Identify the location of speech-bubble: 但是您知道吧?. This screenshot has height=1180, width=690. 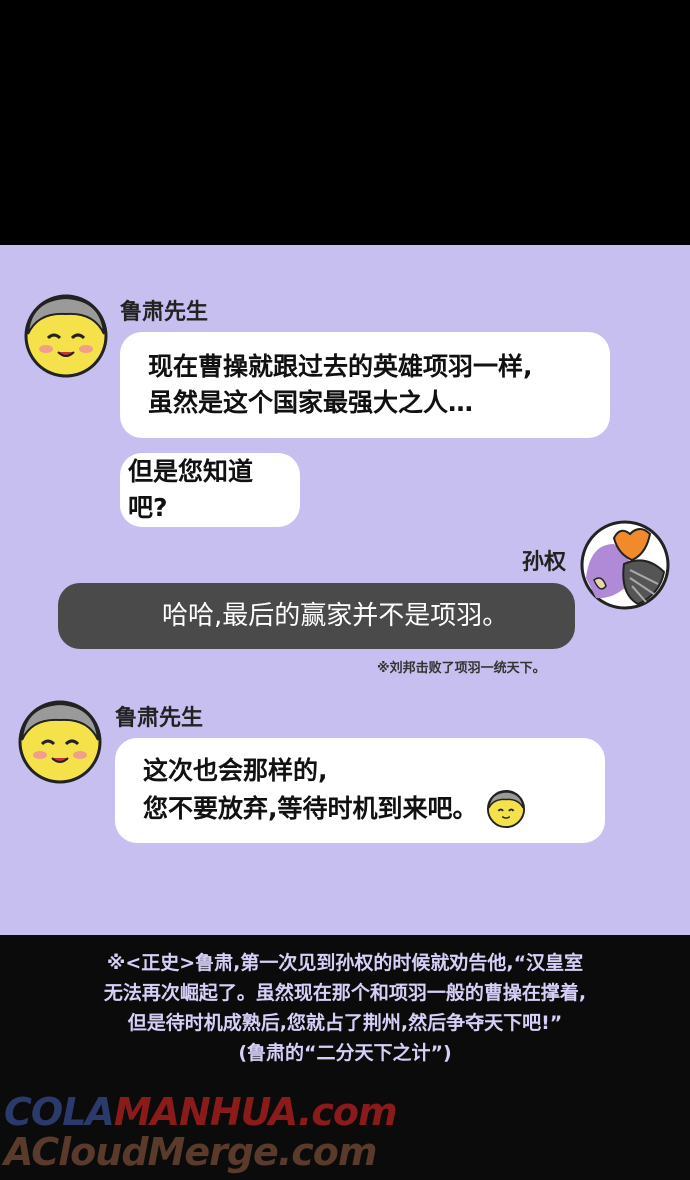
(210, 490).